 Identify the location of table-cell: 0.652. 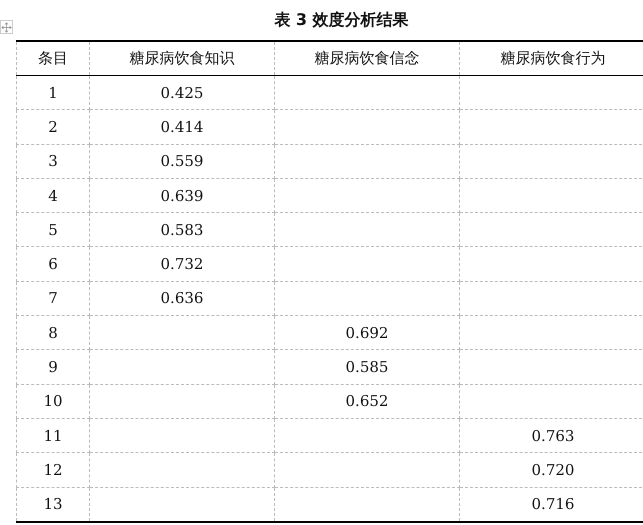
(367, 401).